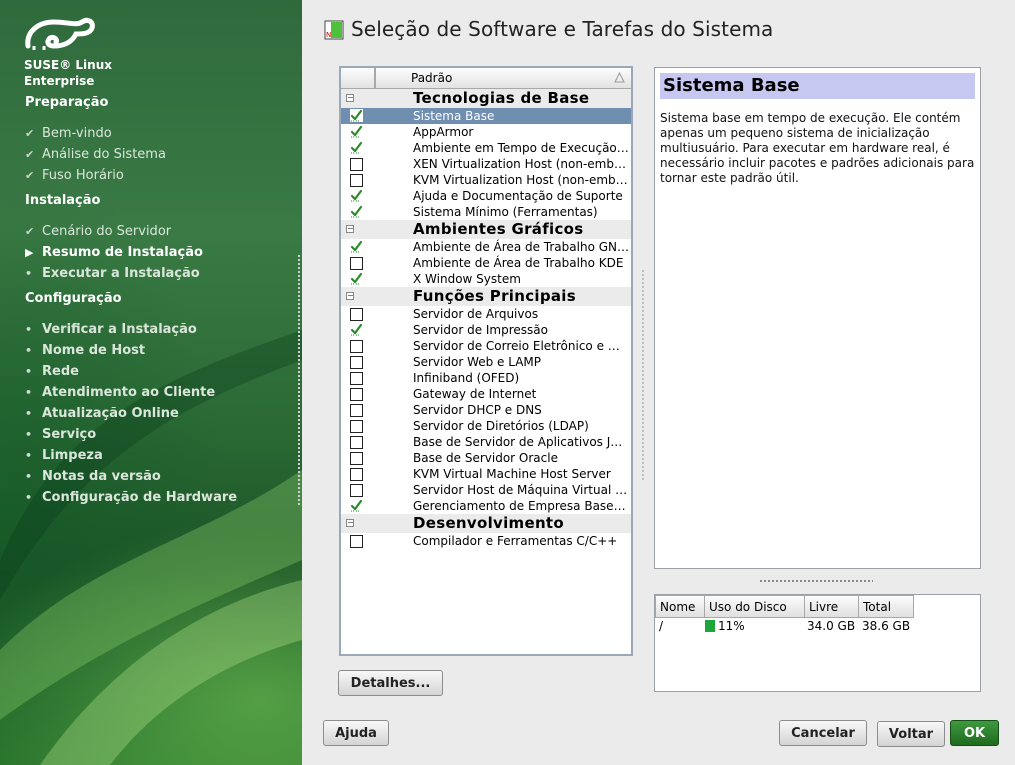 The width and height of the screenshot is (1015, 765). Describe the element at coordinates (299, 380) in the screenshot. I see `sidebar-splitter-handle` at that location.